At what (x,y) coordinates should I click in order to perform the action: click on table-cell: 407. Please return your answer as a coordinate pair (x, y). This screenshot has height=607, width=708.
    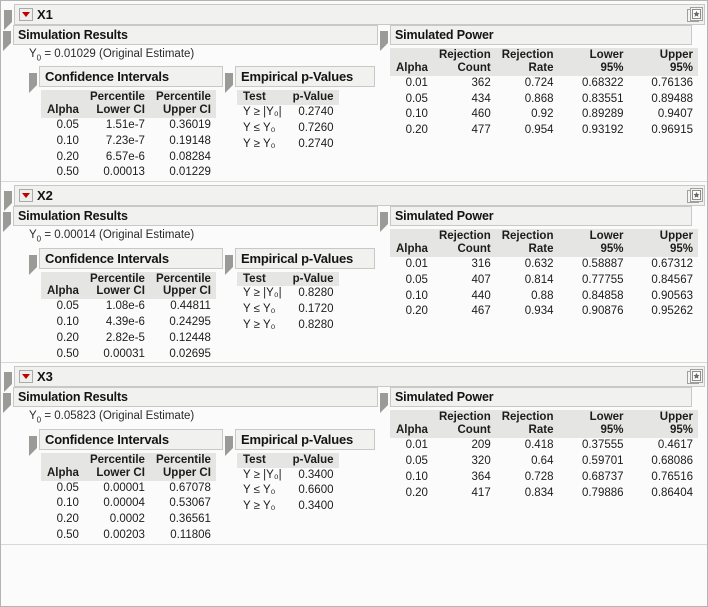
    Looking at the image, I should click on (481, 279).